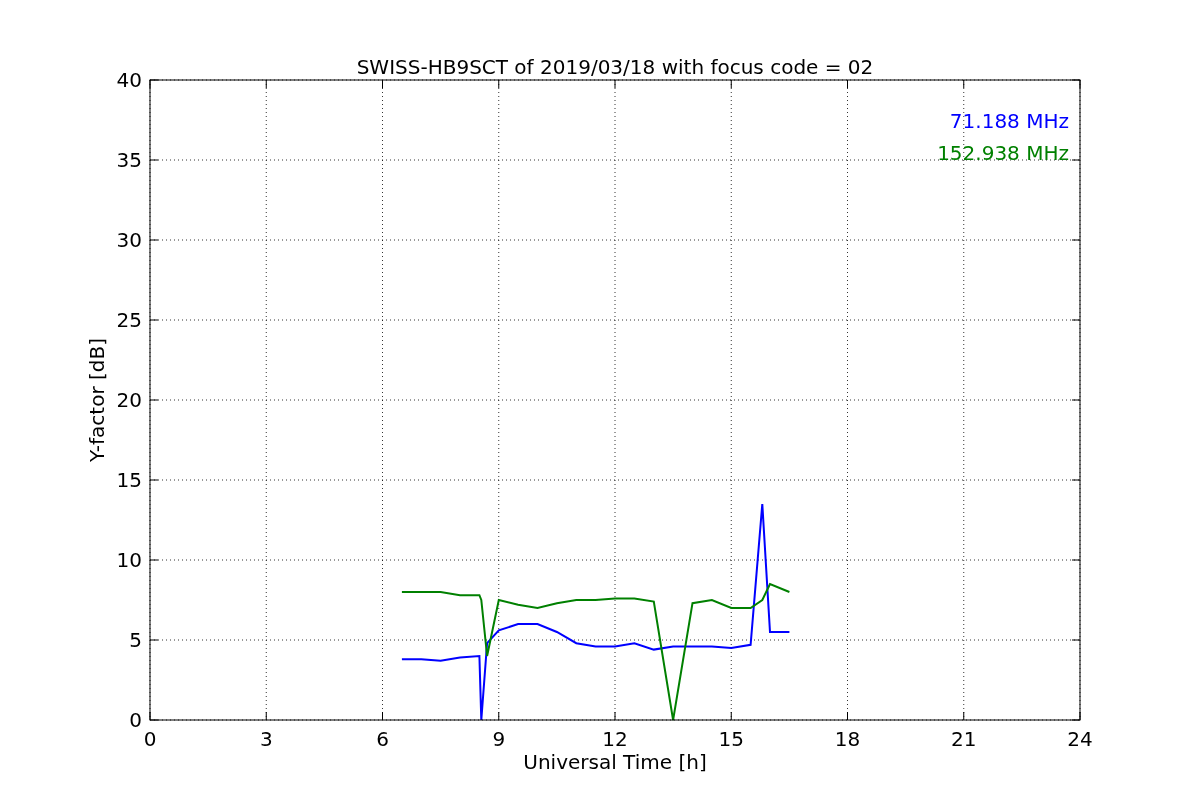 This screenshot has width=1200, height=800. Describe the element at coordinates (1080, 739) in the screenshot. I see `x-tick-label: 24` at that location.